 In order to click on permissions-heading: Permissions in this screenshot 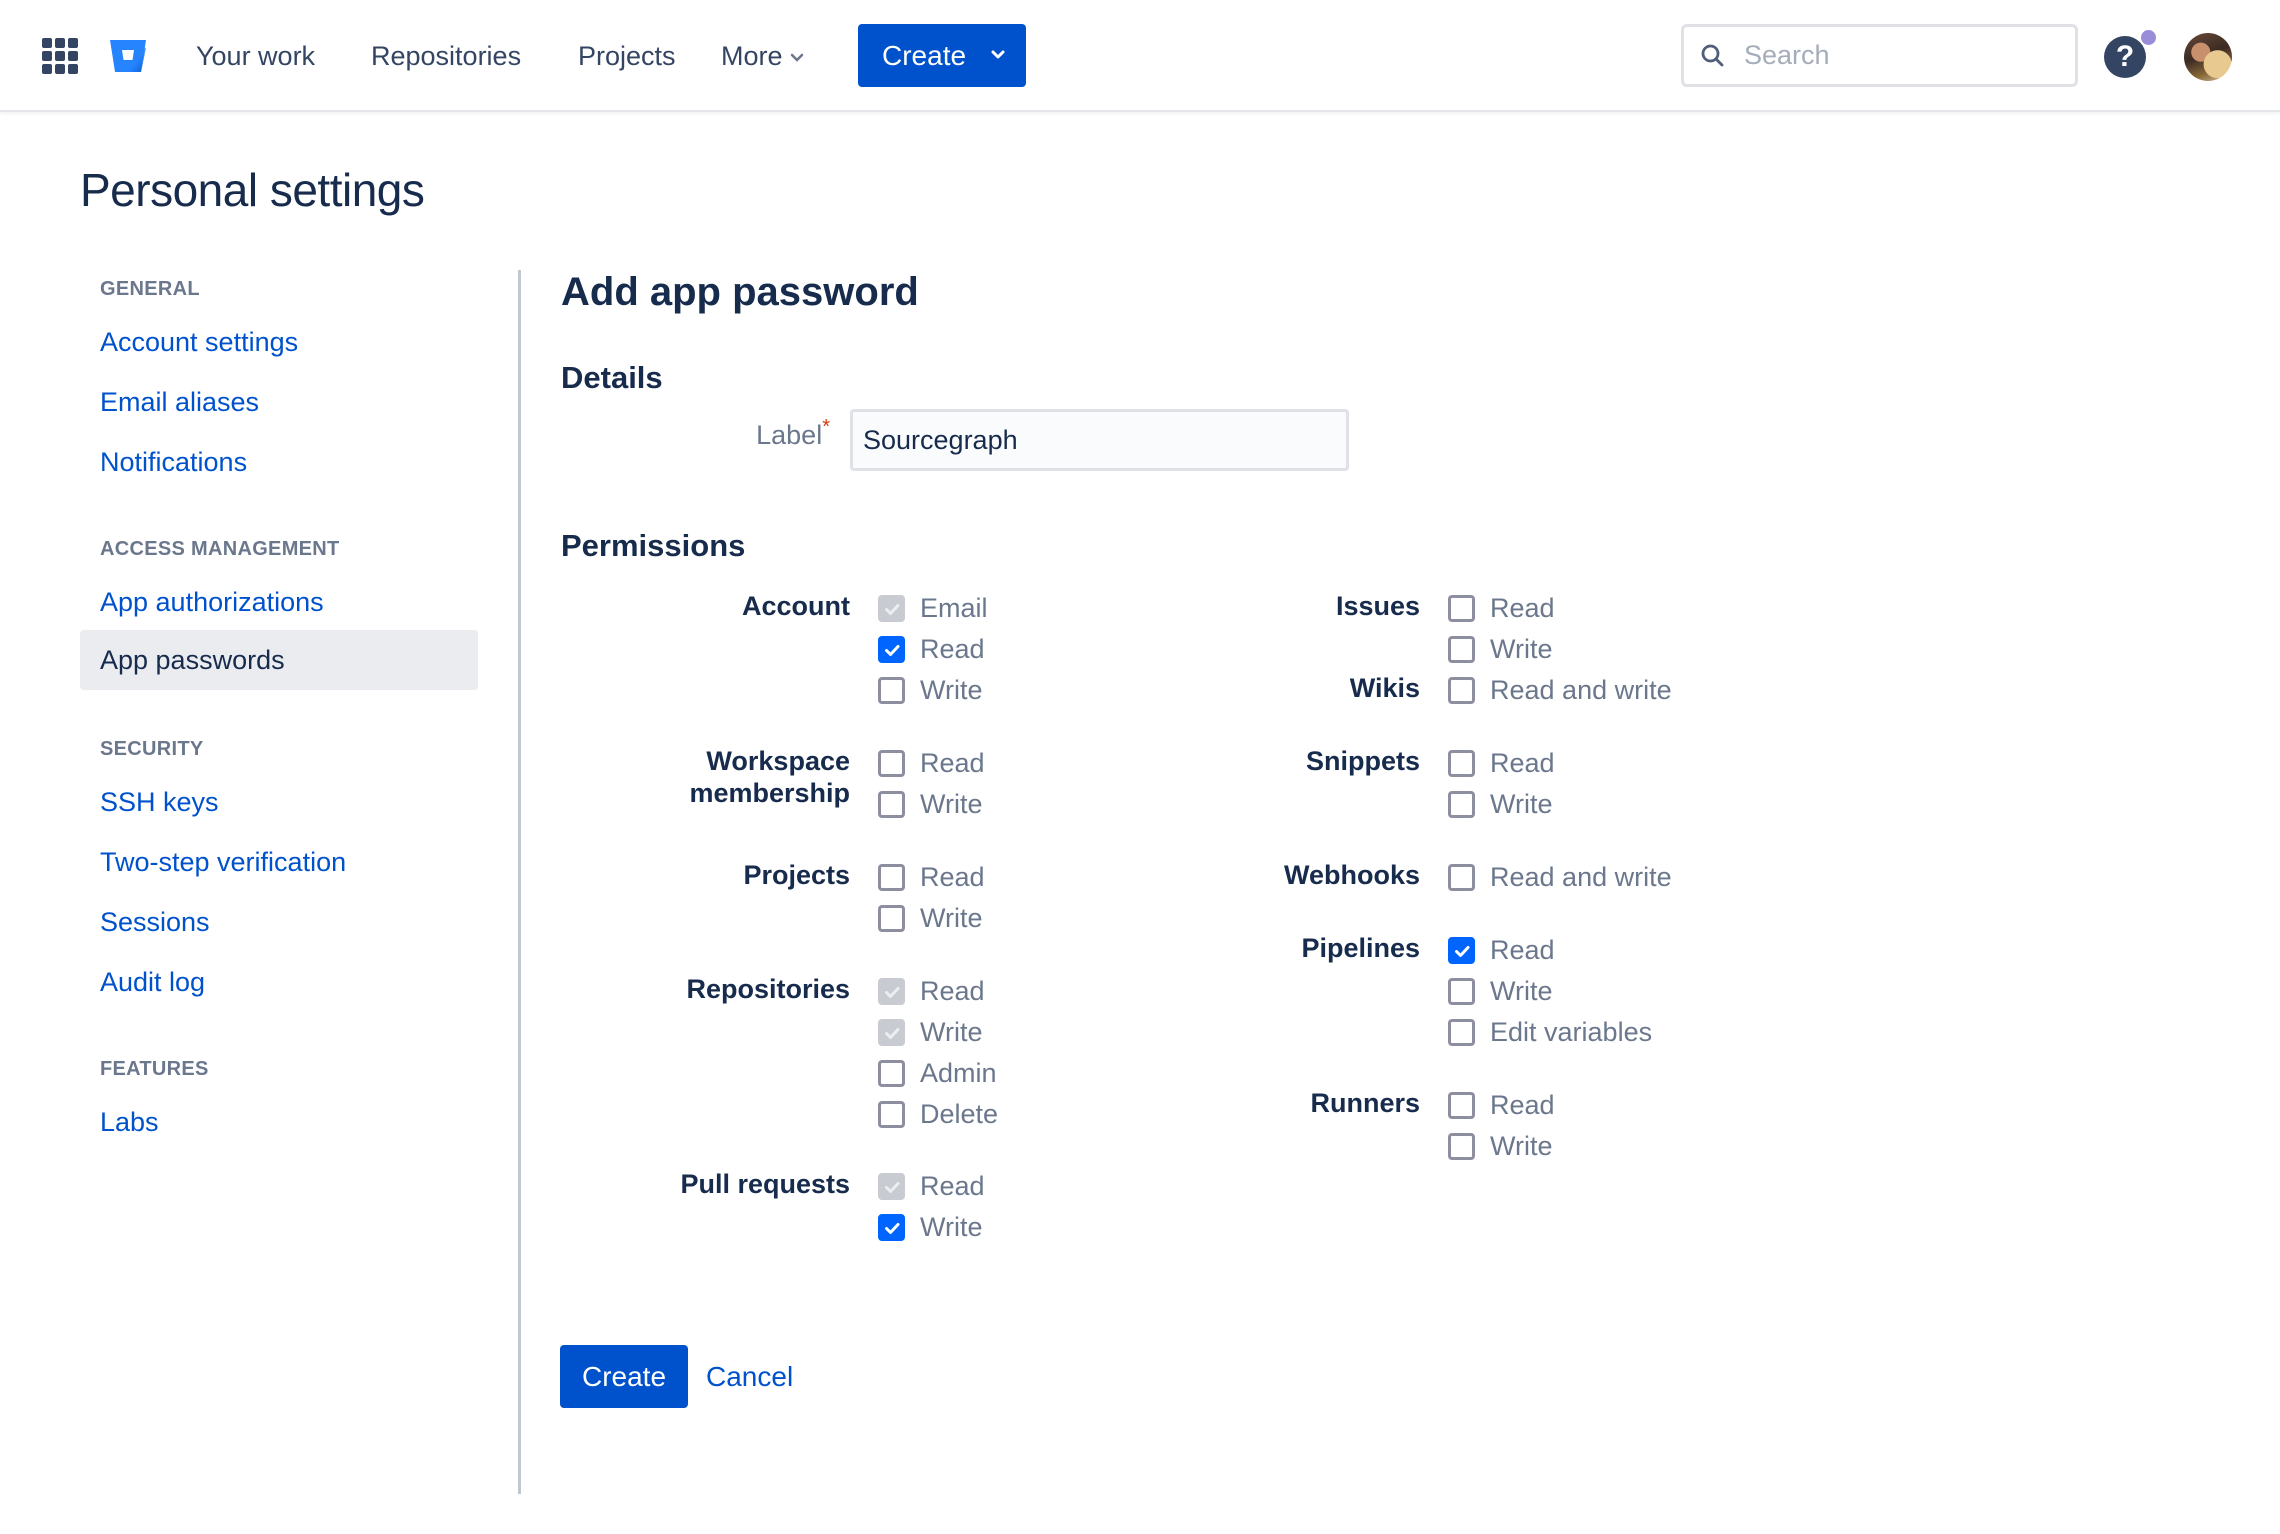, I will do `click(653, 545)`.